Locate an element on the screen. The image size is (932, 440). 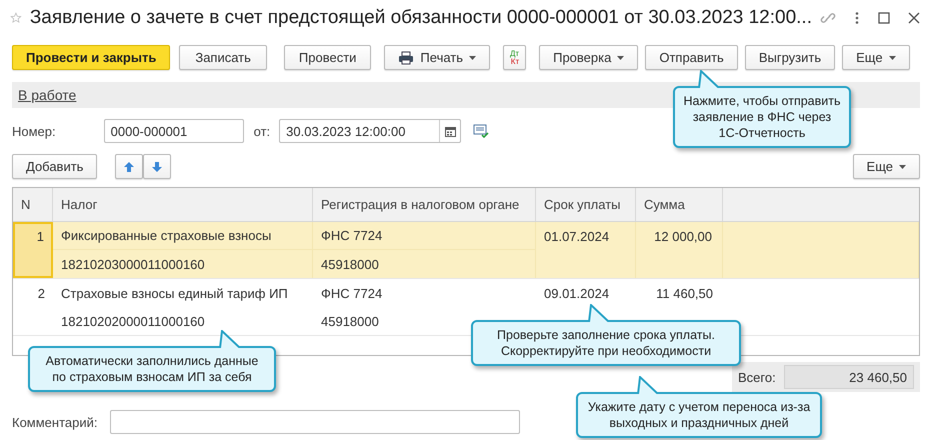
table-cell: 01.07.2024 is located at coordinates (577, 236).